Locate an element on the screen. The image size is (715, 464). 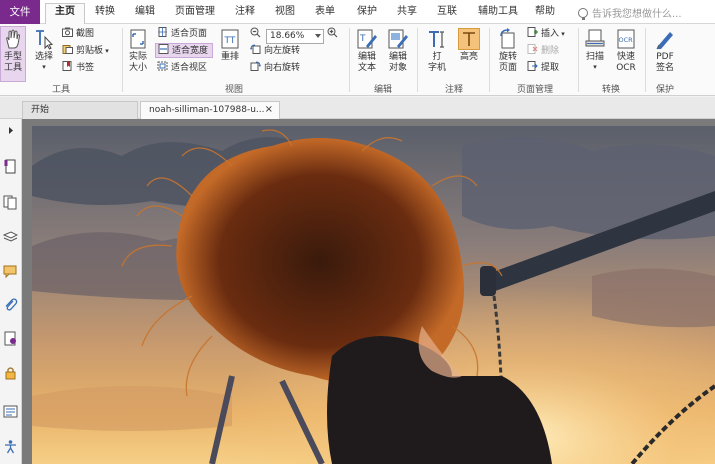
clipboard-label: 剪贴板 is located at coordinates (90, 51).